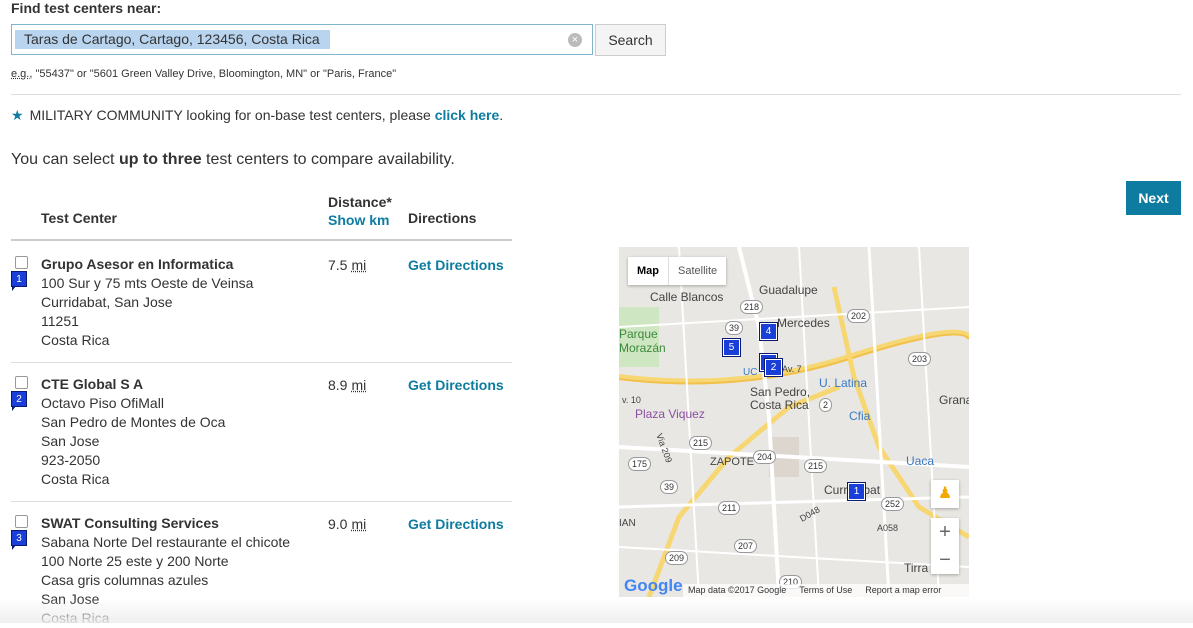 Image resolution: width=1193 pixels, height=628 pixels. What do you see at coordinates (888, 528) in the screenshot?
I see `map-label: A058` at bounding box center [888, 528].